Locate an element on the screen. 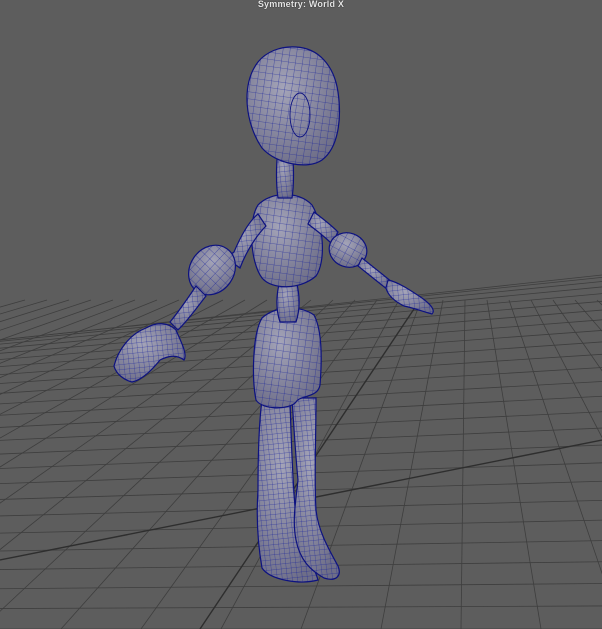 The image size is (602, 629). left-forearm is located at coordinates (188, 308).